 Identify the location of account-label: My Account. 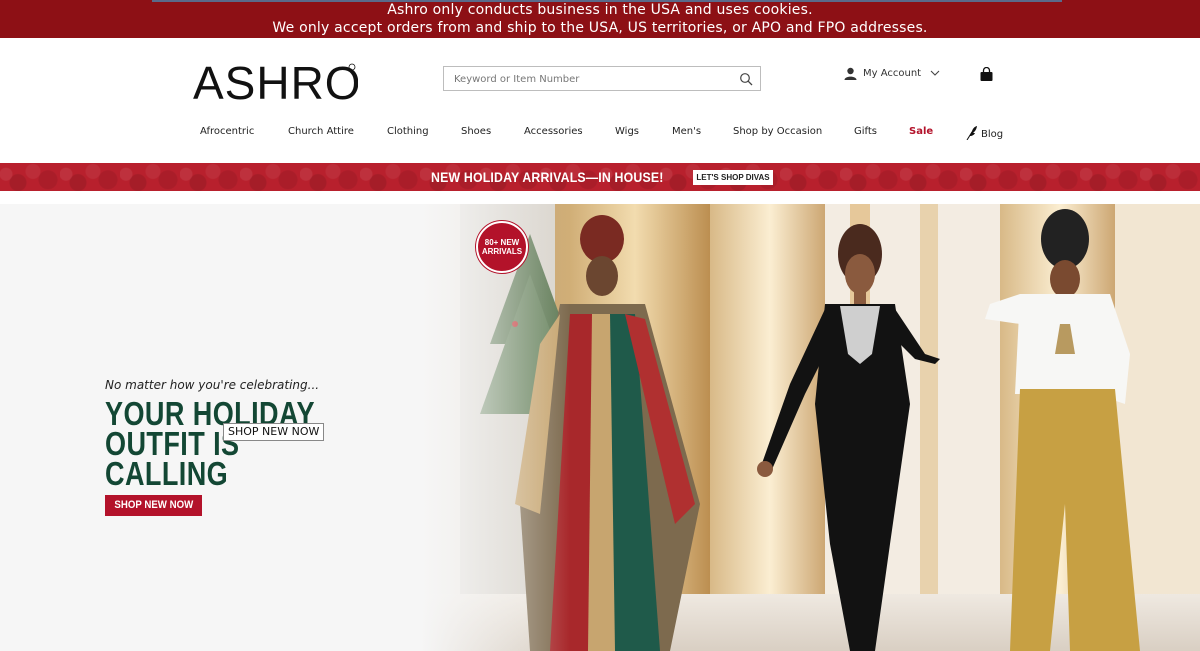
(892, 73).